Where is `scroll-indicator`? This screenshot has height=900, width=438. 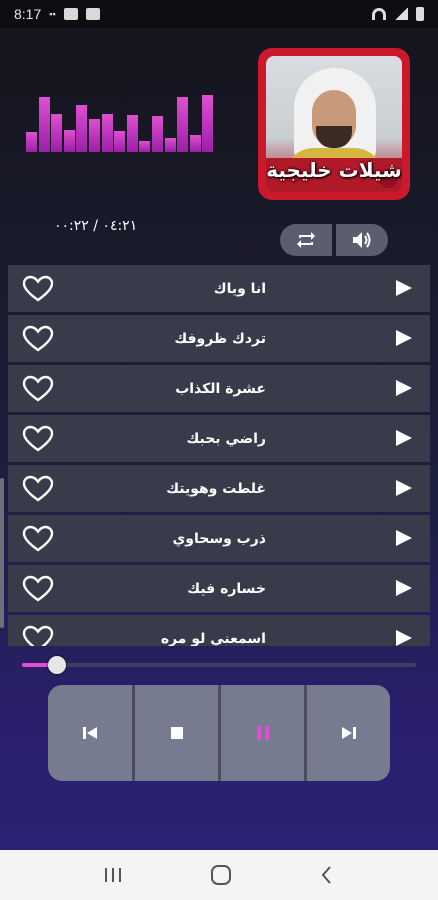
scroll-indicator is located at coordinates (2, 553).